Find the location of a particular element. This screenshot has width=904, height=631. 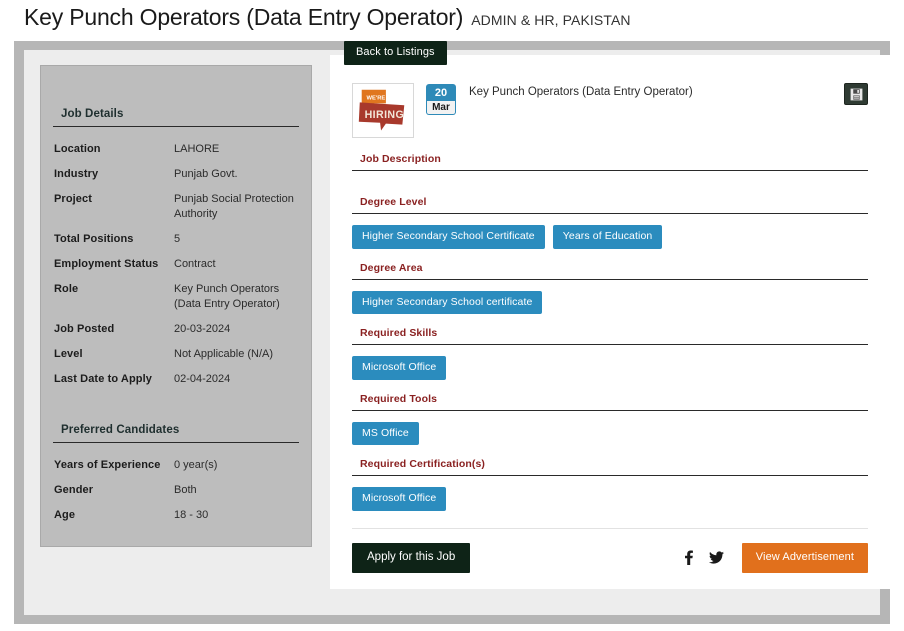

svg-text: HIRING is located at coordinates (385, 115).